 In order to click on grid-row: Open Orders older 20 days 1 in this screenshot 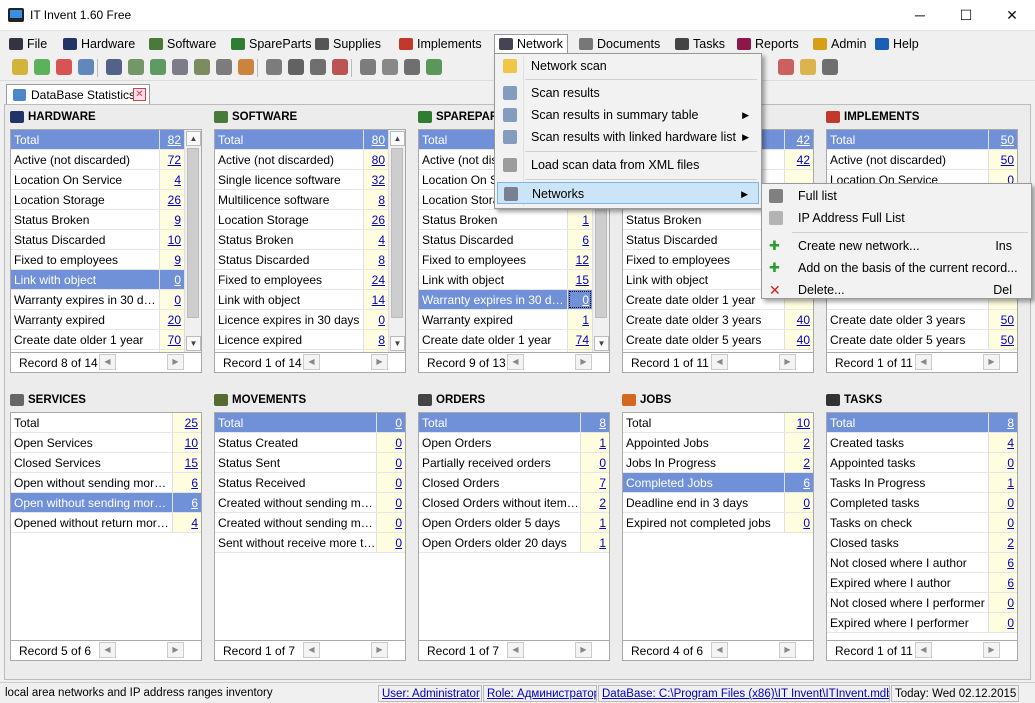, I will do `click(514, 543)`.